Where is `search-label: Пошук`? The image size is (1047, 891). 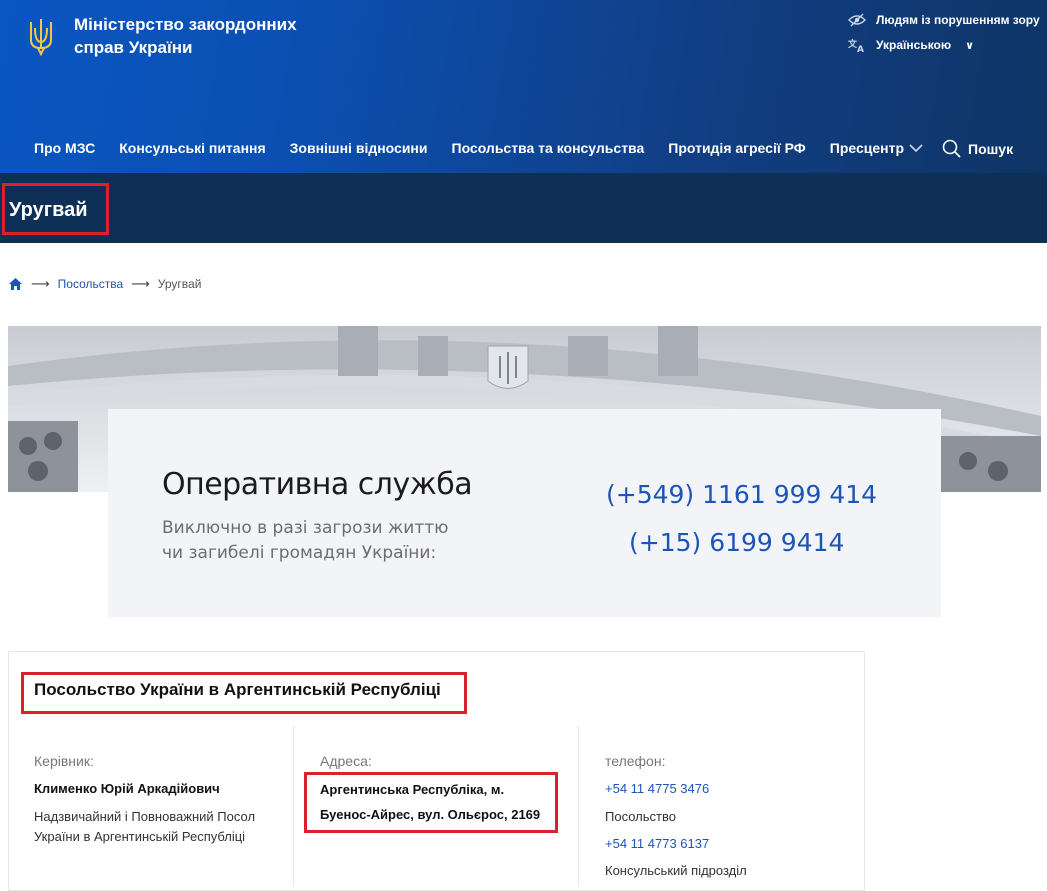 search-label: Пошук is located at coordinates (991, 148).